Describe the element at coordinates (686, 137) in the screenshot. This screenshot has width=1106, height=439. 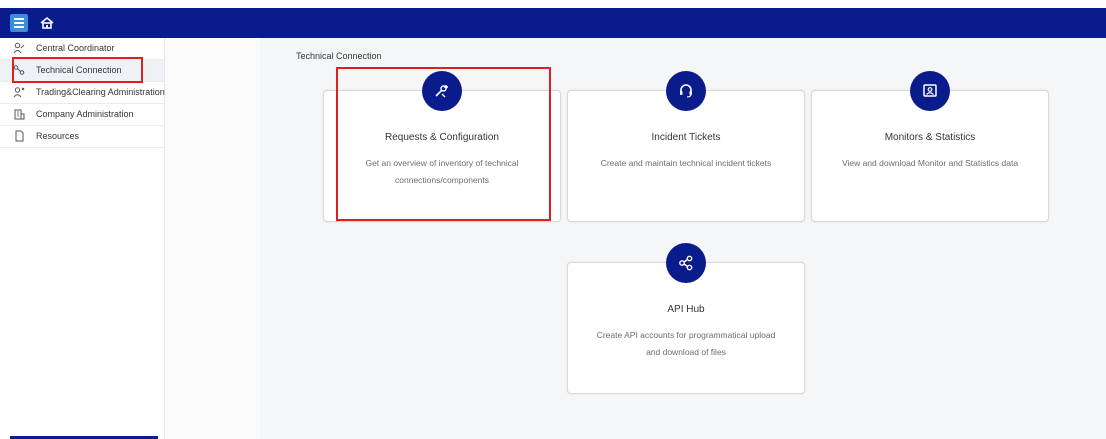
I see `tile-title: Incident Tickets` at that location.